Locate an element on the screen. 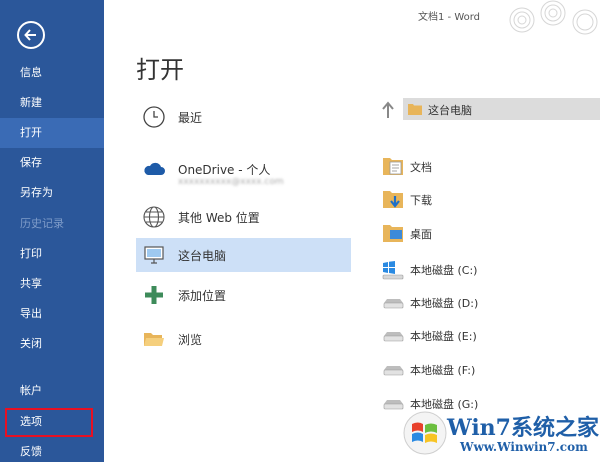  location-label: 最近 is located at coordinates (190, 118).